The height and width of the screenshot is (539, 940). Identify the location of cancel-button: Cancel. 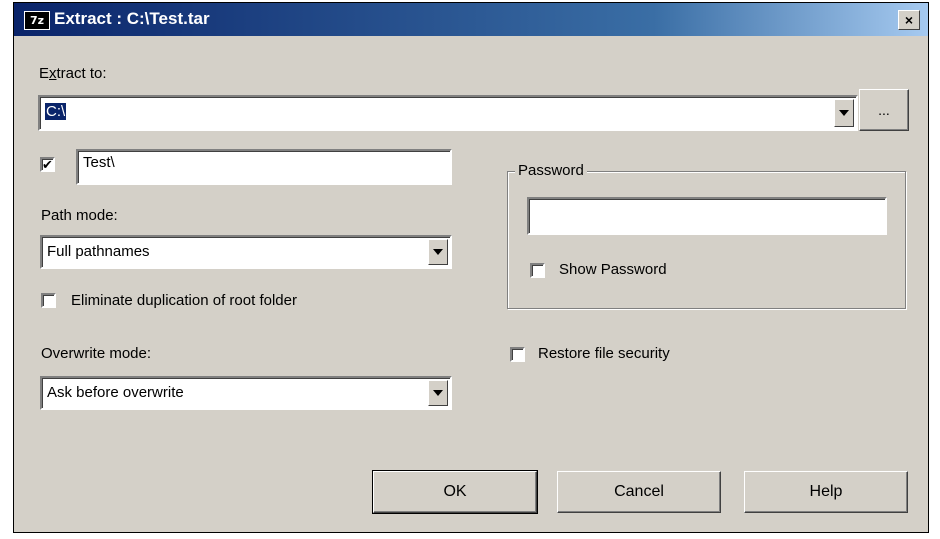
(639, 492).